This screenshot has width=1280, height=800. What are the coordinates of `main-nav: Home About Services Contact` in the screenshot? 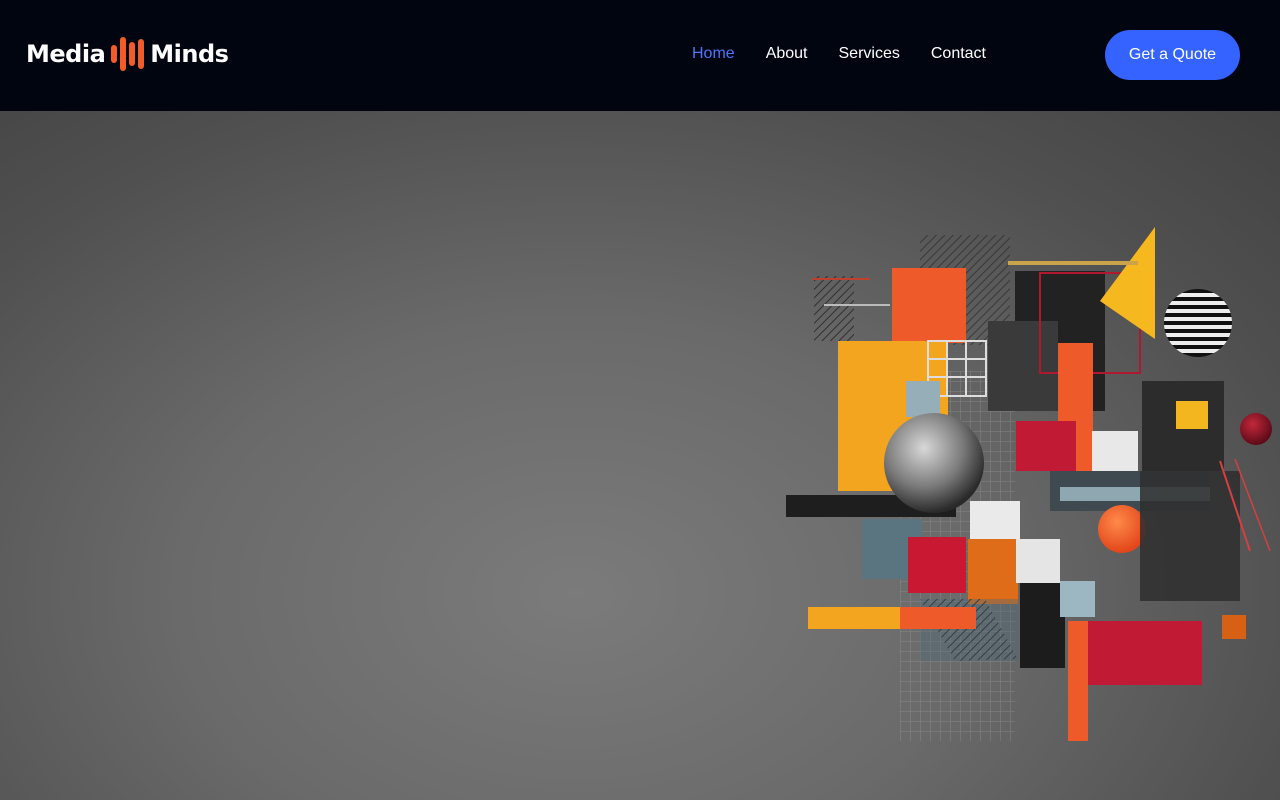 It's located at (854, 54).